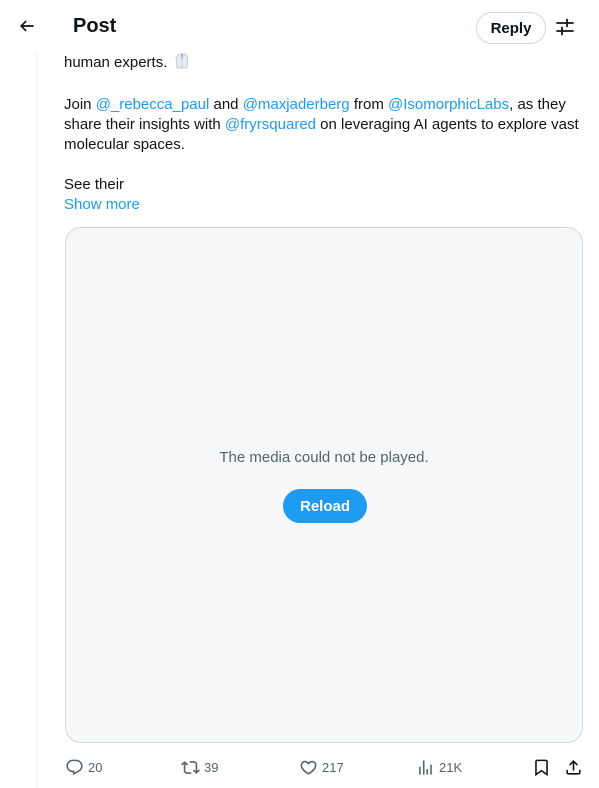  What do you see at coordinates (299, 26) in the screenshot?
I see `top-bar: Post Reply` at bounding box center [299, 26].